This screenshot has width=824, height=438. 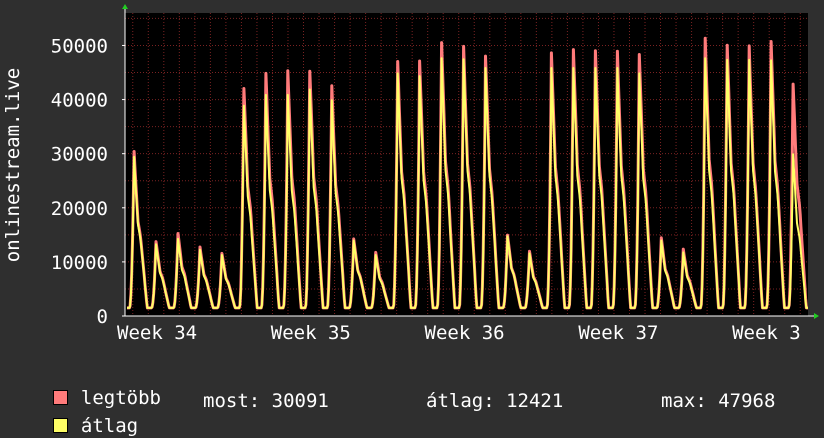 I want to click on y-axis-arrow-icon, so click(x=125, y=6).